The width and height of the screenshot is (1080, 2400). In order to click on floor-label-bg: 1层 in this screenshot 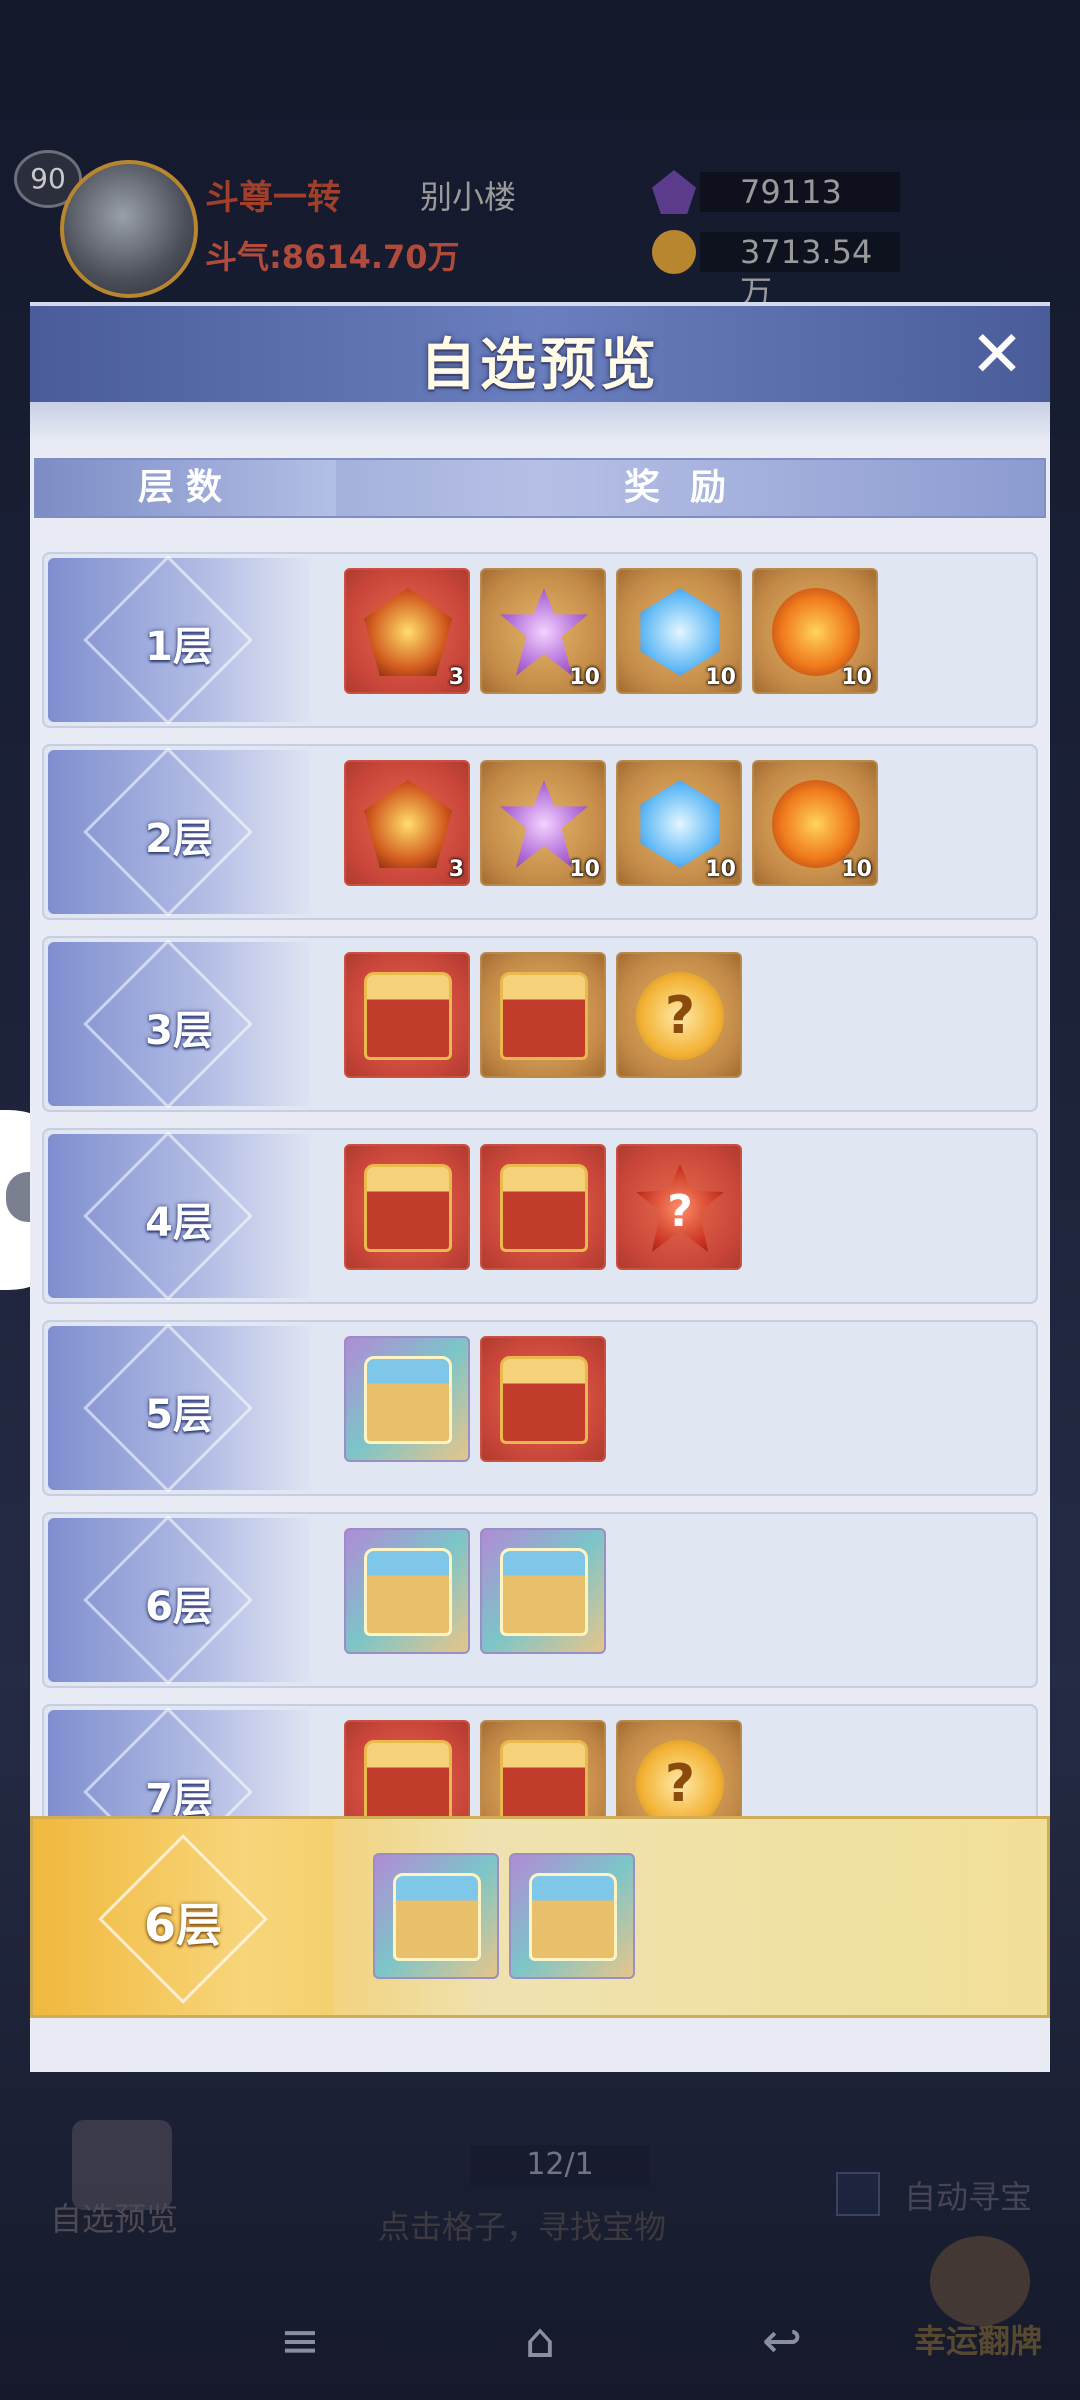, I will do `click(179, 640)`.